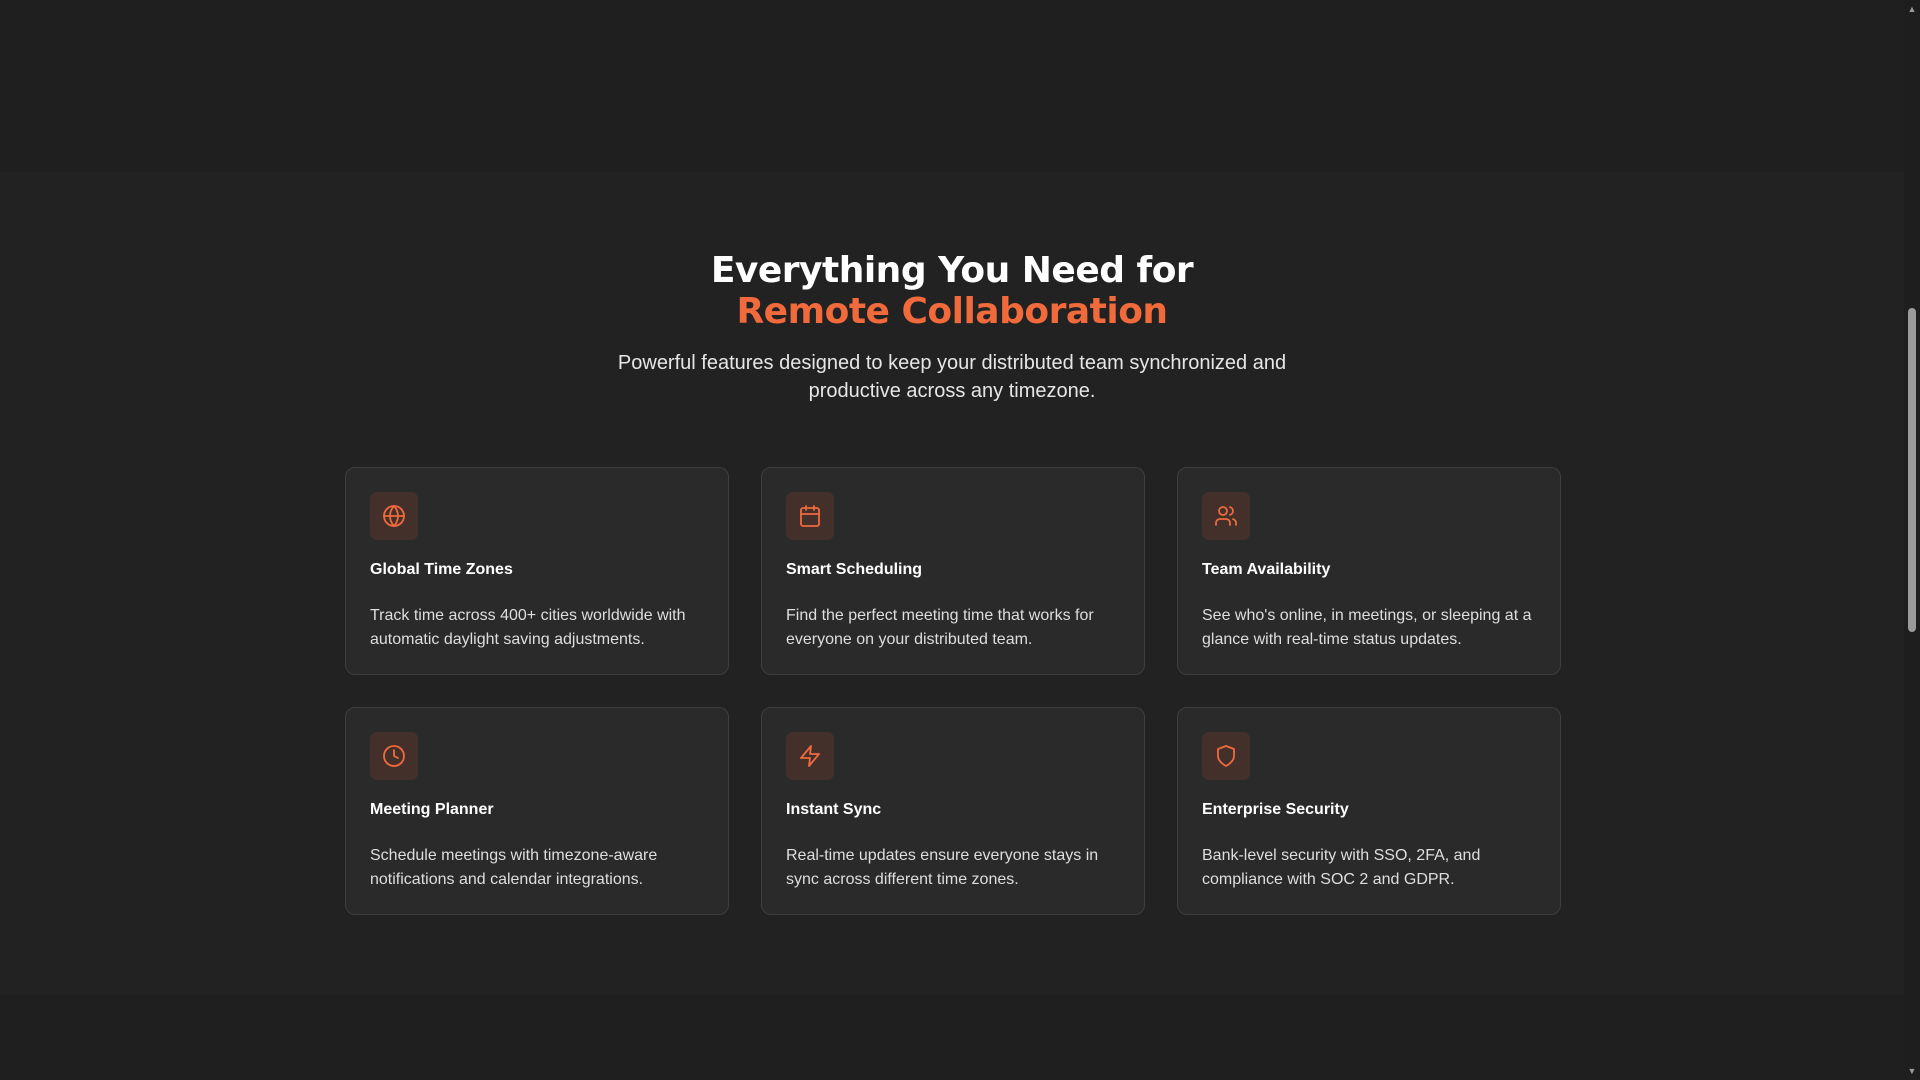  Describe the element at coordinates (952, 311) in the screenshot. I see `heading-line-2-highlight: Remote Collaboration` at that location.